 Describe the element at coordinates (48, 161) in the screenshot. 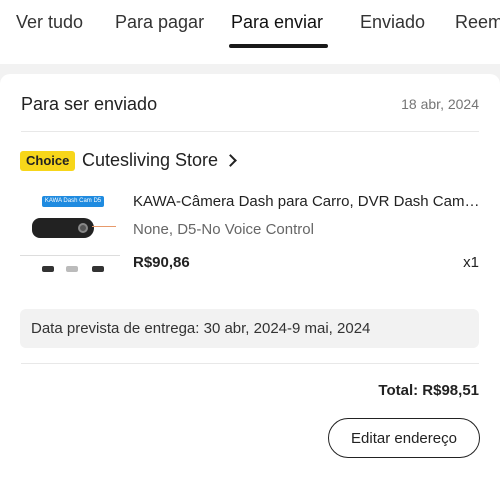

I see `choice-badge: Choice` at that location.